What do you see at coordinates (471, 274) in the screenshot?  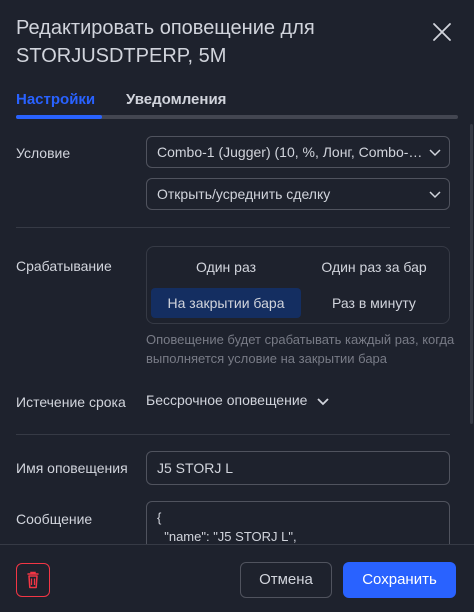 I see `scrollbar` at bounding box center [471, 274].